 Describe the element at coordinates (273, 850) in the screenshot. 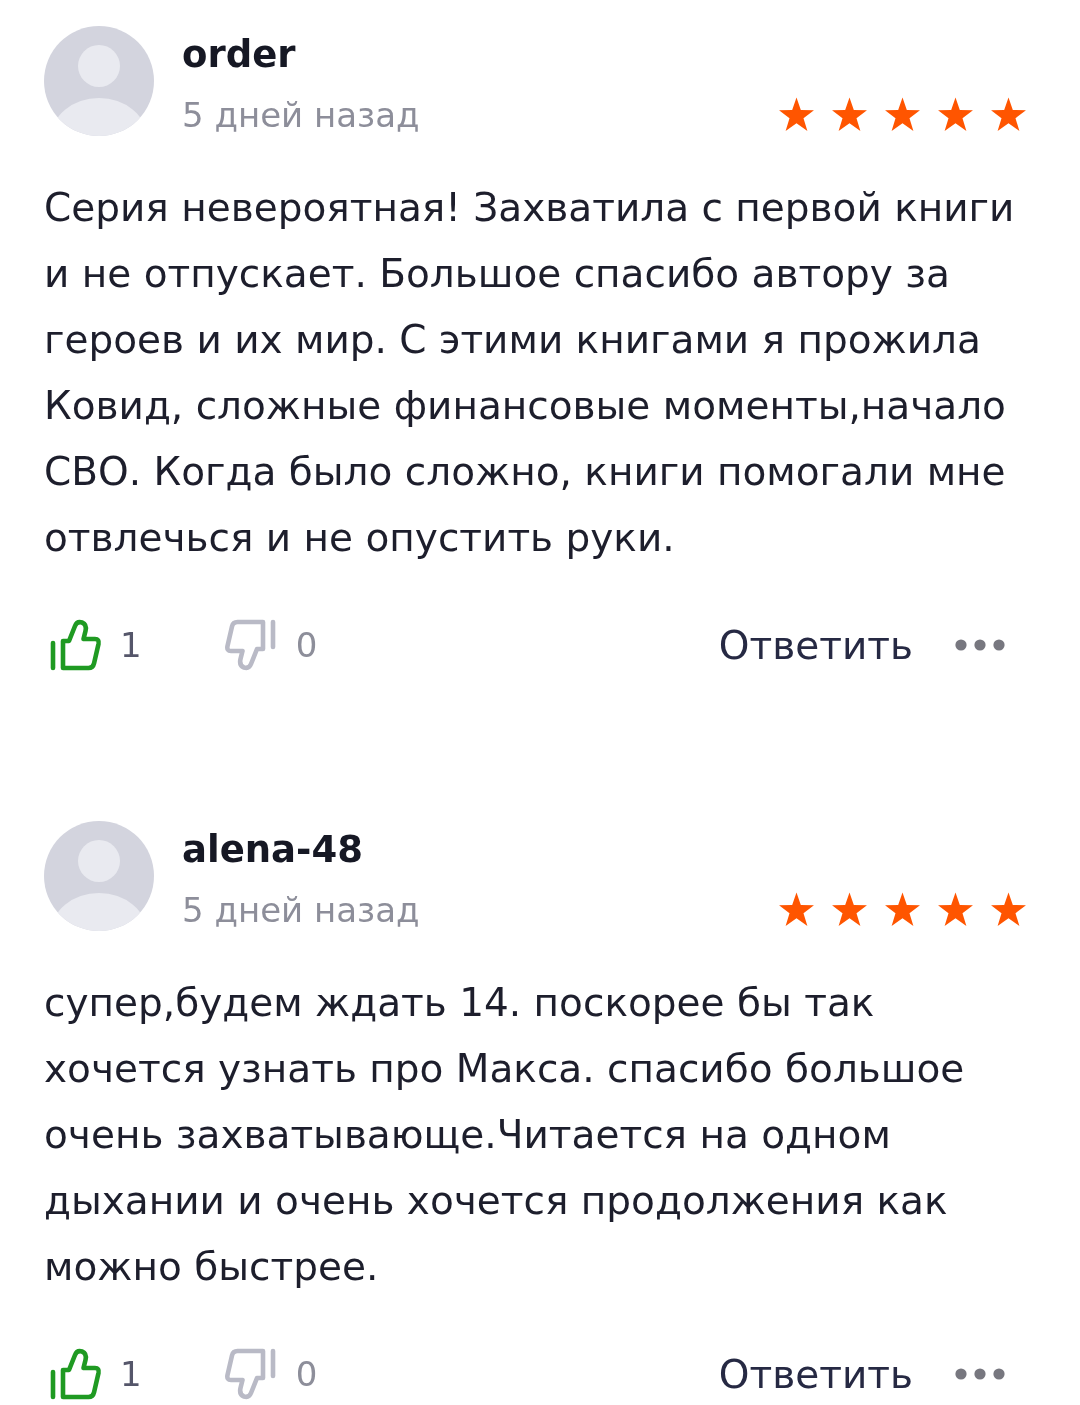

I see `author-name: alena-48` at that location.